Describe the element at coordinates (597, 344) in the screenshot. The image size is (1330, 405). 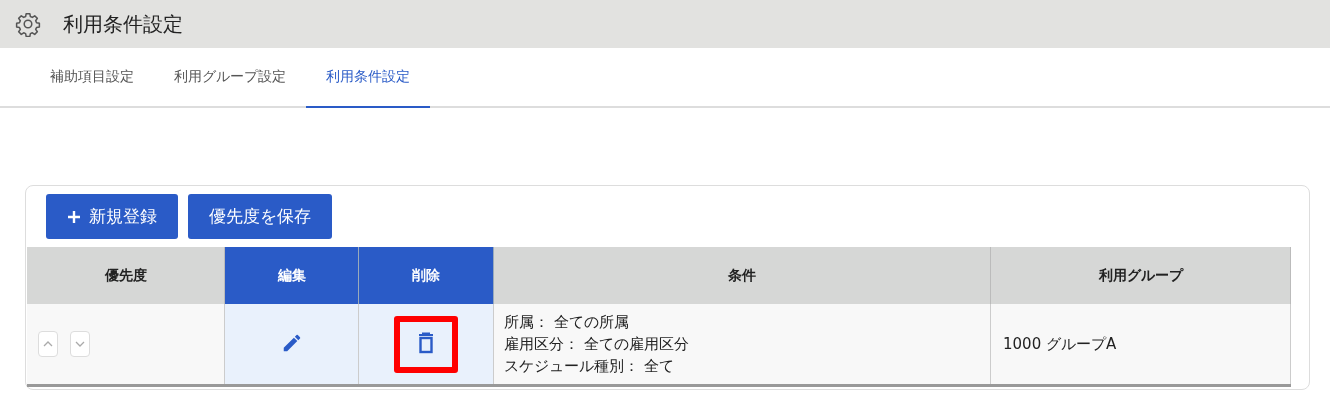
I see `condition-text: 雇用区分： 全ての雇用区分` at that location.